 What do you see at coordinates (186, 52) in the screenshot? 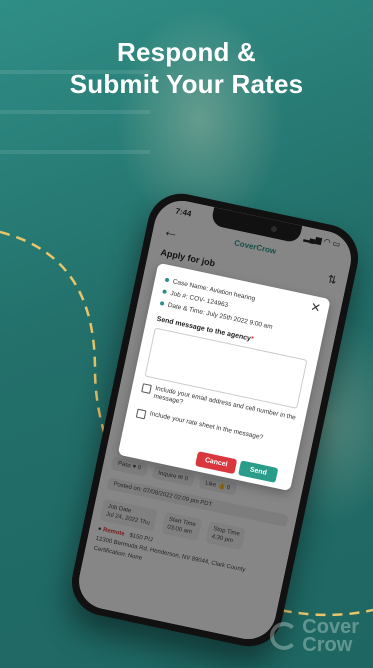
I see `headline-line-1: Respond &` at bounding box center [186, 52].